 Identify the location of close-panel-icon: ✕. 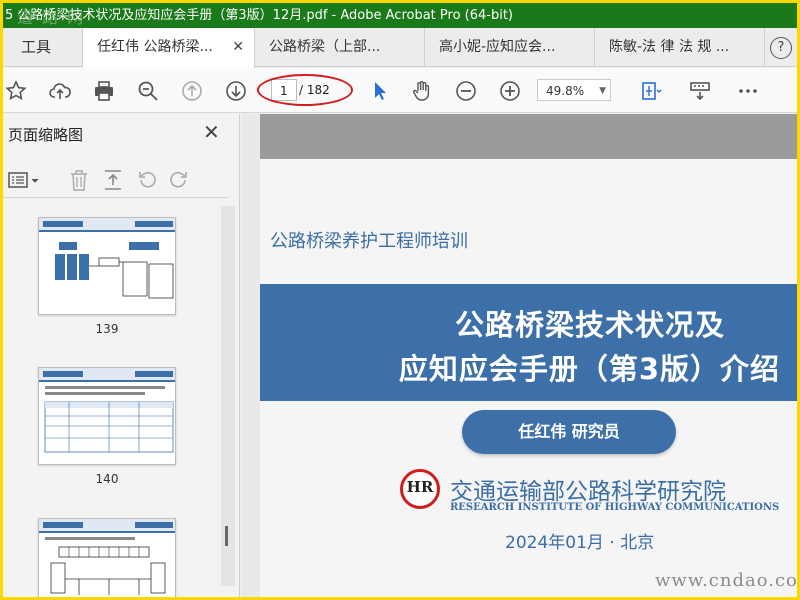
(211, 132).